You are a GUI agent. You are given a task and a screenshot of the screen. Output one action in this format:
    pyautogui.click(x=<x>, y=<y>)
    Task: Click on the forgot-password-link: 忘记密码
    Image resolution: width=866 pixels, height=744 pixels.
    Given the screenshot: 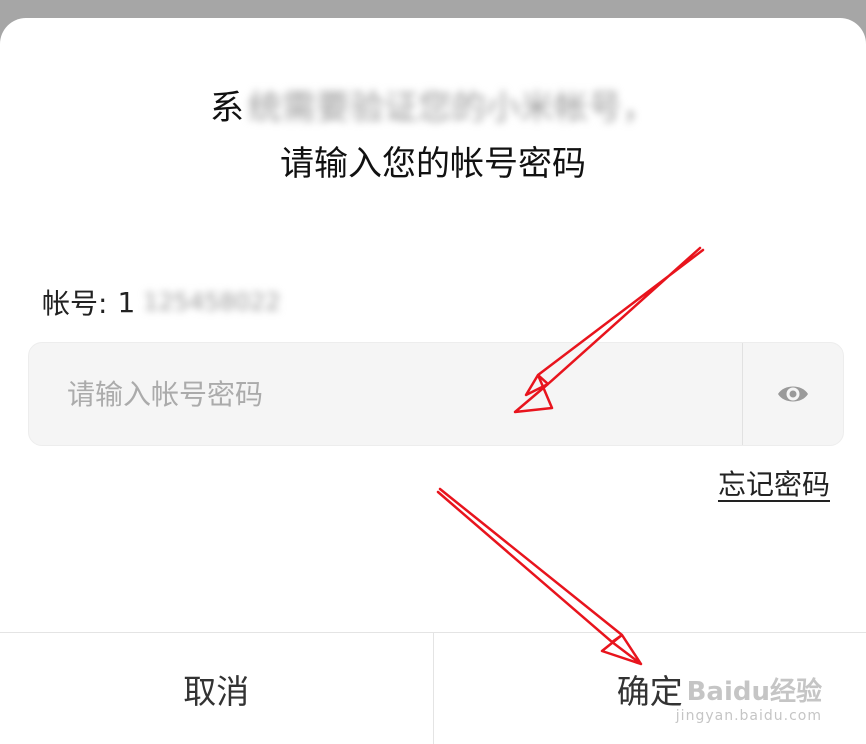 What is the action you would take?
    pyautogui.click(x=774, y=483)
    